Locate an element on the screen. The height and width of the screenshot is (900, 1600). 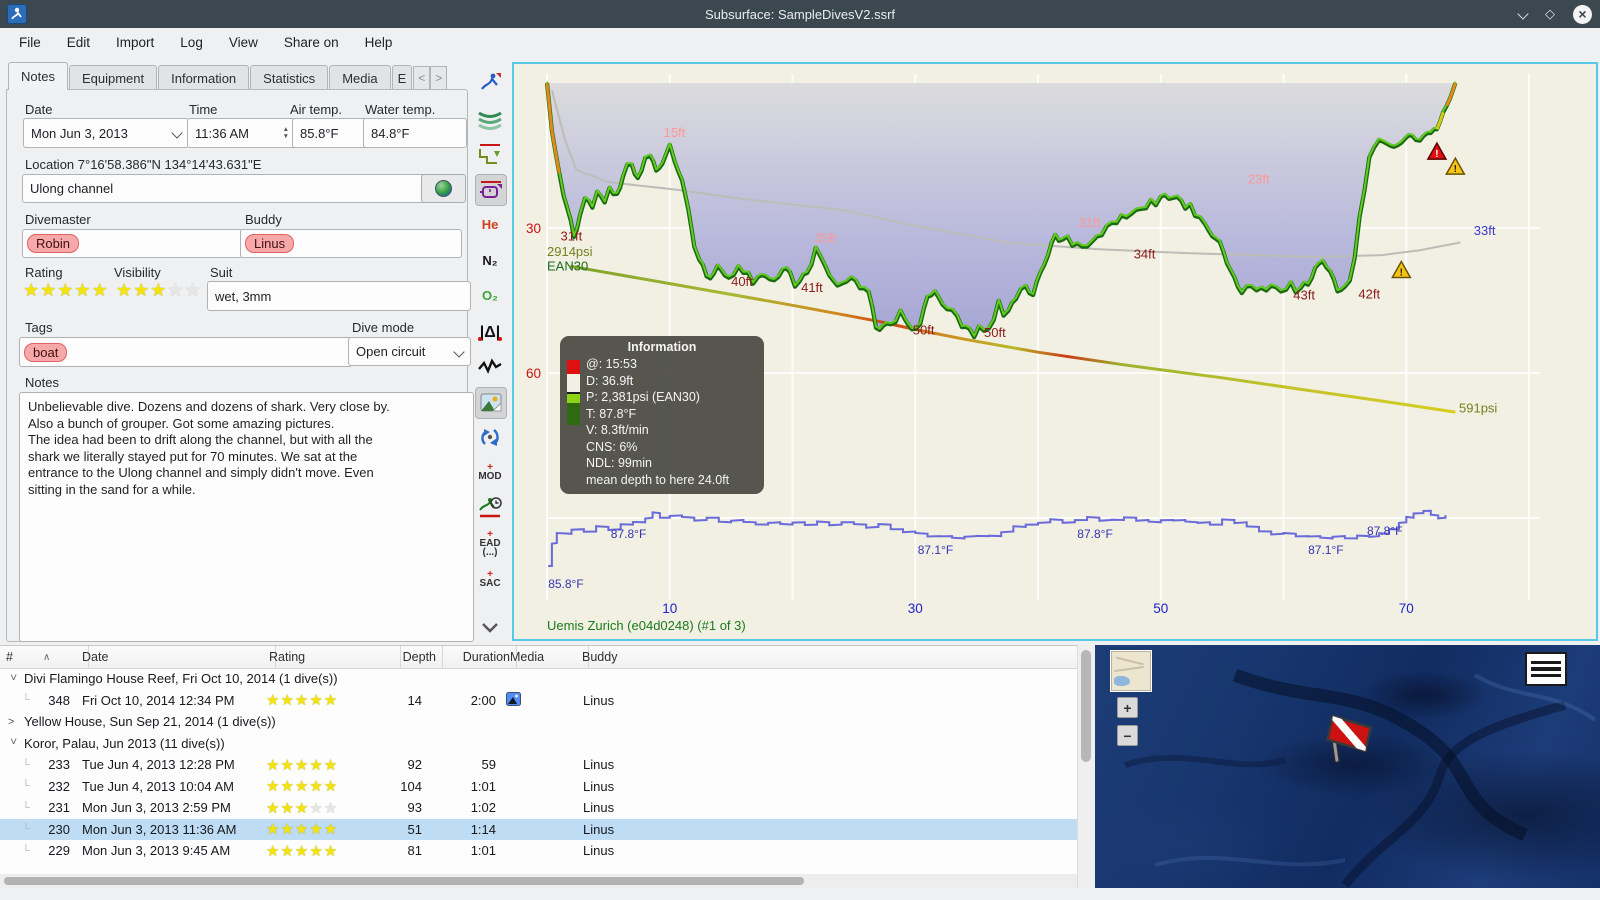
dive-computer-icon is located at coordinates (490, 83).